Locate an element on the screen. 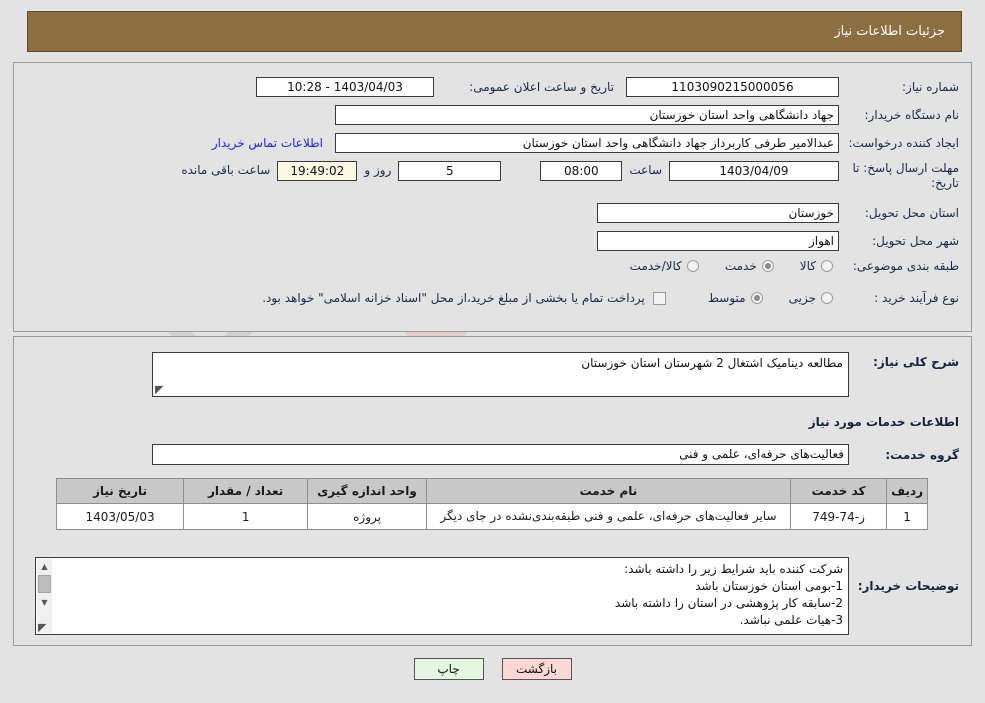 This screenshot has width=985, height=703. scroll-up-arrow-icon: ▲ is located at coordinates (44, 566).